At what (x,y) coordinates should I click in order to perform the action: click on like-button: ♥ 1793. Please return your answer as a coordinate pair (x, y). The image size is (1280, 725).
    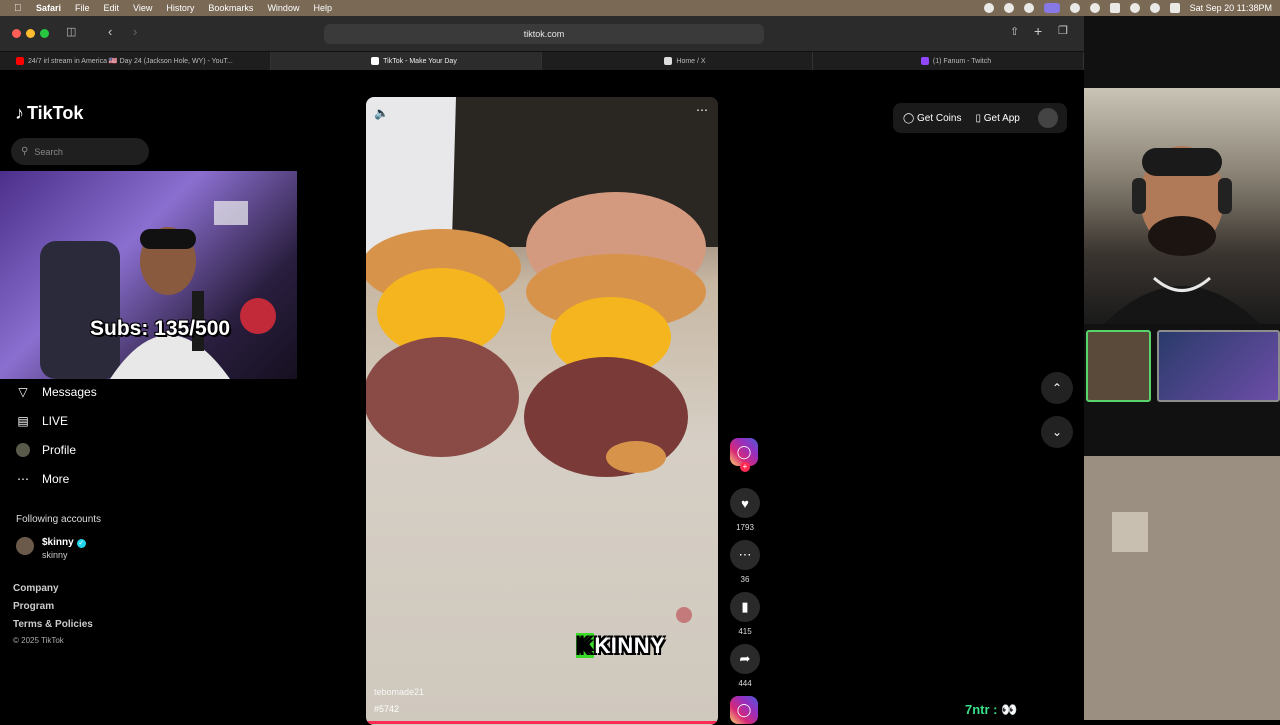
    Looking at the image, I should click on (745, 510).